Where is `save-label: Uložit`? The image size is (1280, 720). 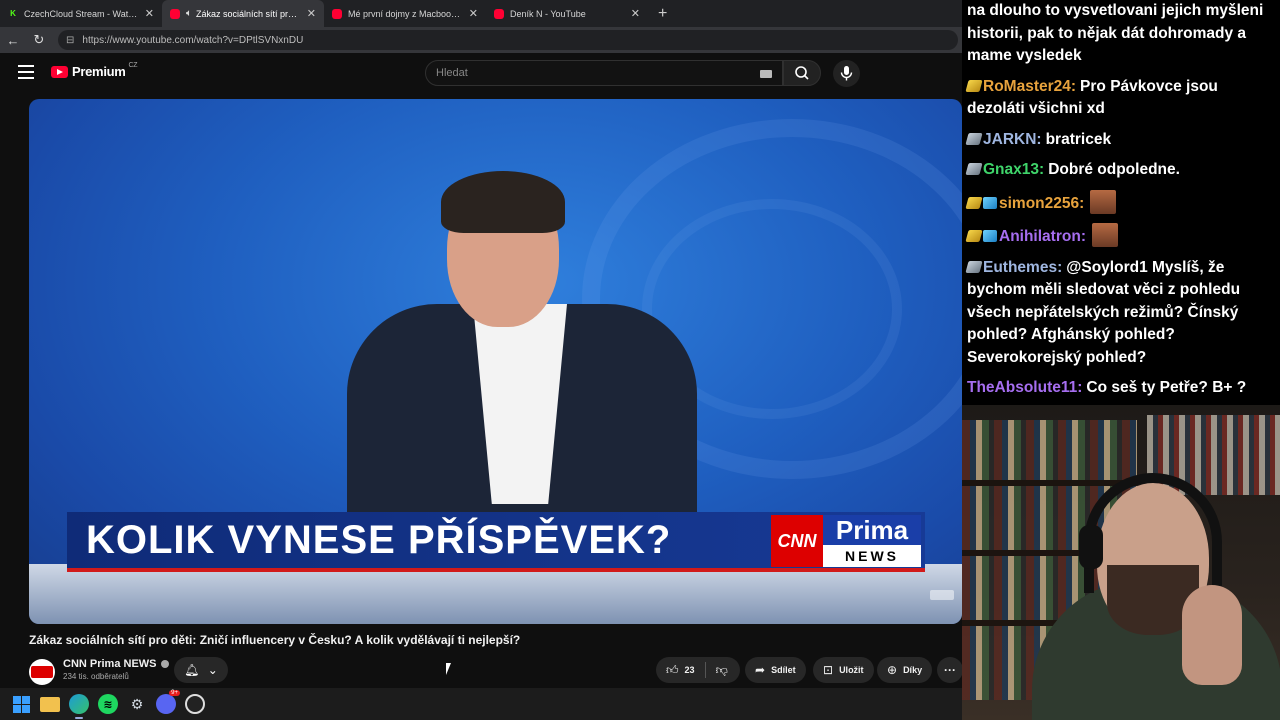
save-label: Uložit is located at coordinates (851, 670).